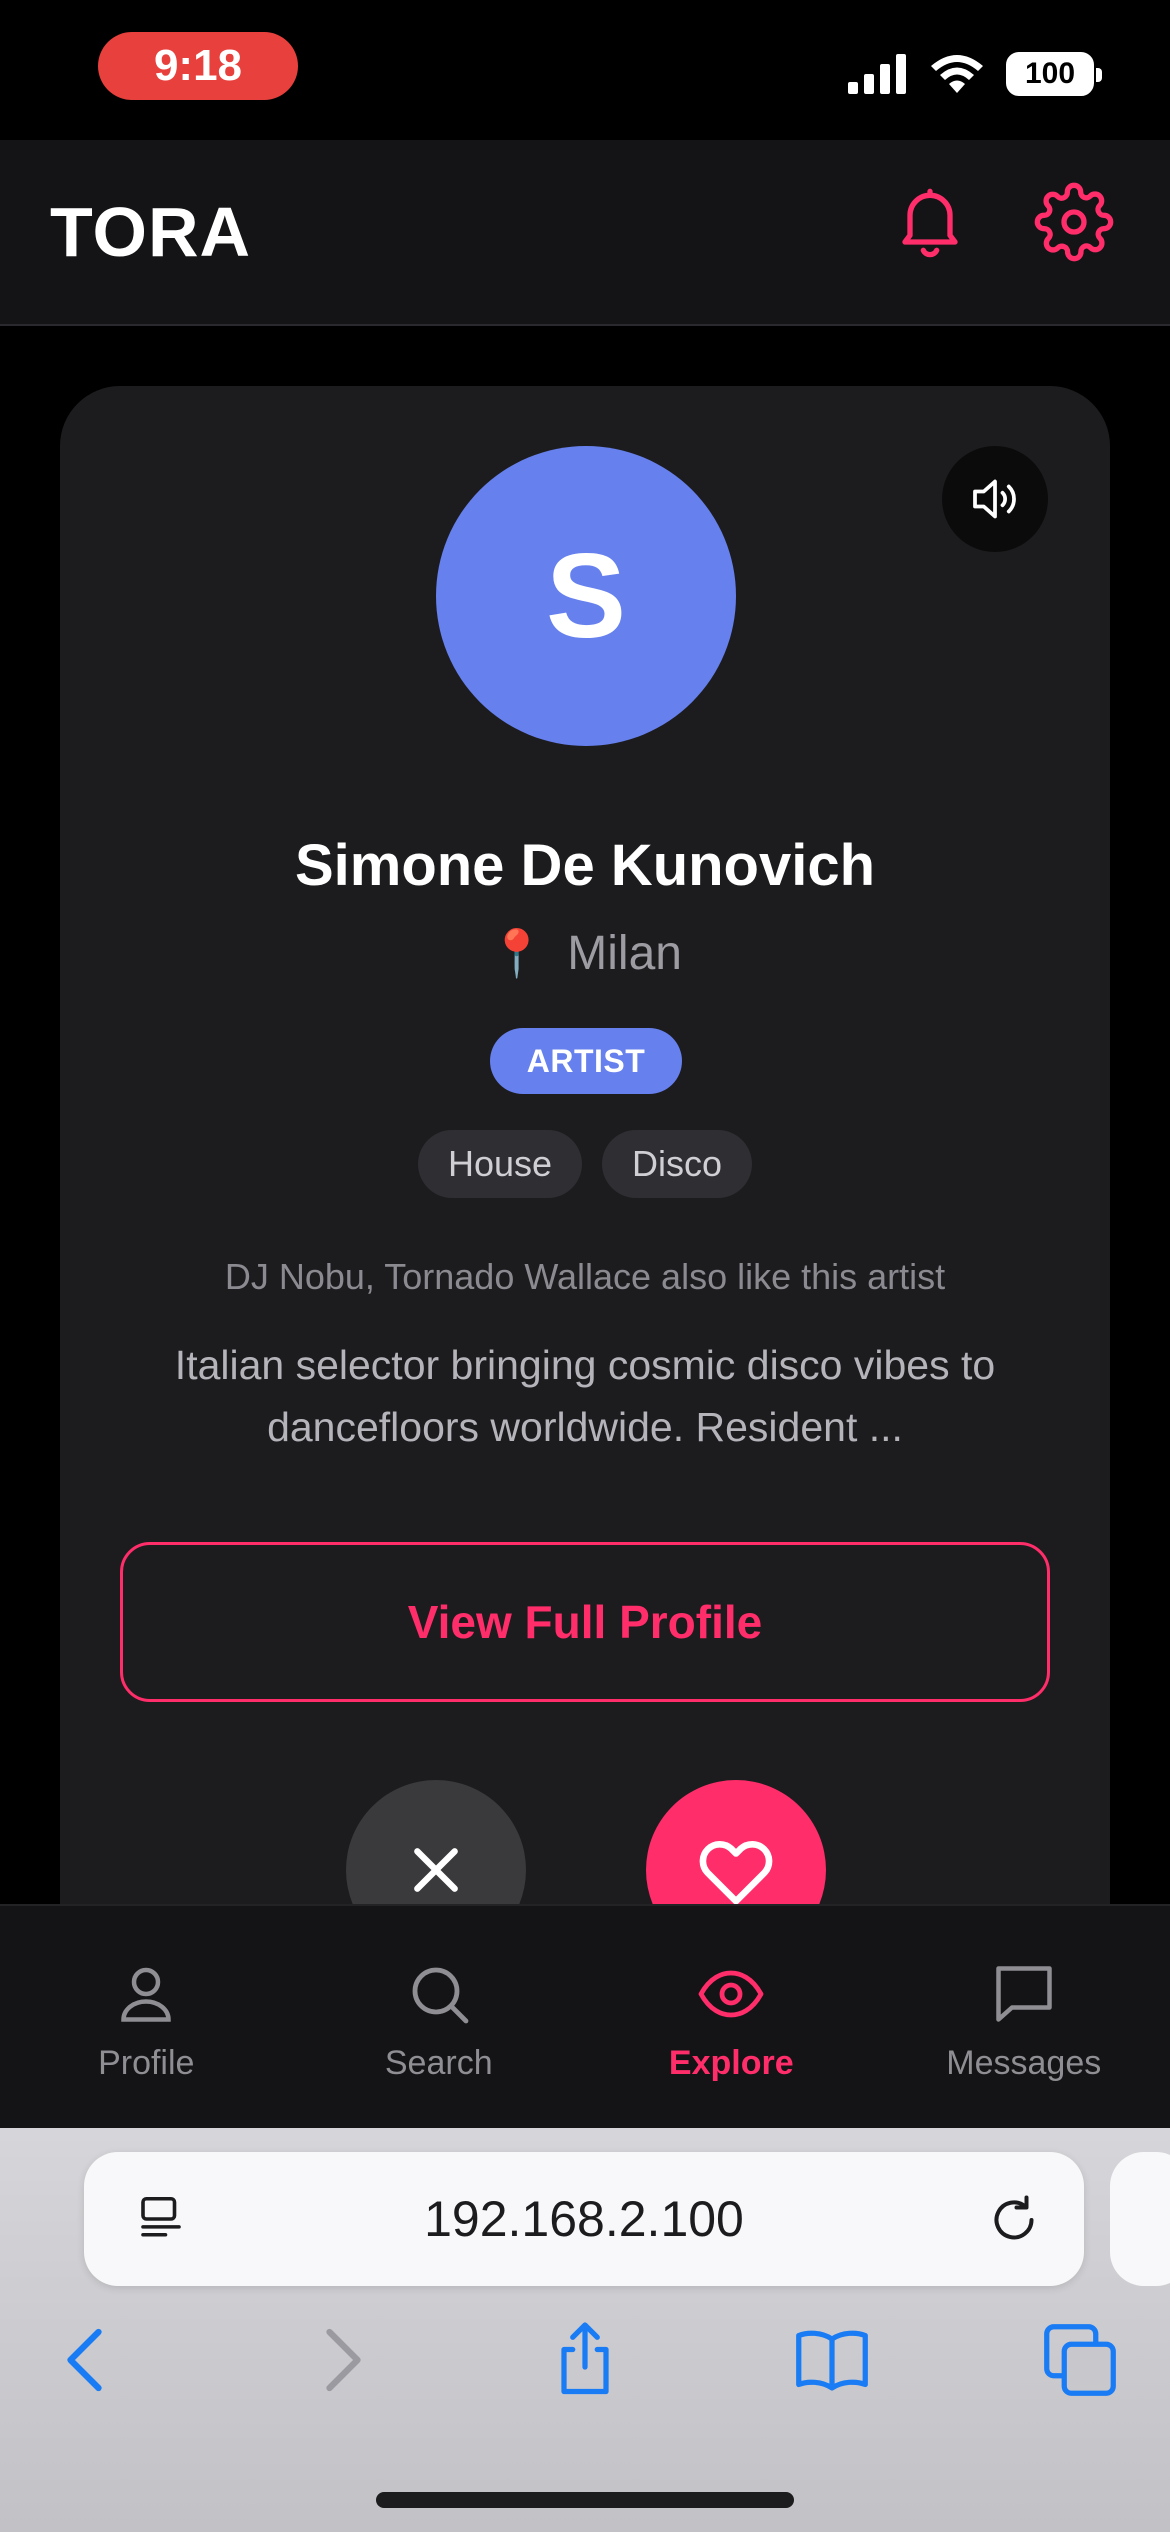 Image resolution: width=1170 pixels, height=2532 pixels. What do you see at coordinates (438, 2063) in the screenshot?
I see `nav-label: Search` at bounding box center [438, 2063].